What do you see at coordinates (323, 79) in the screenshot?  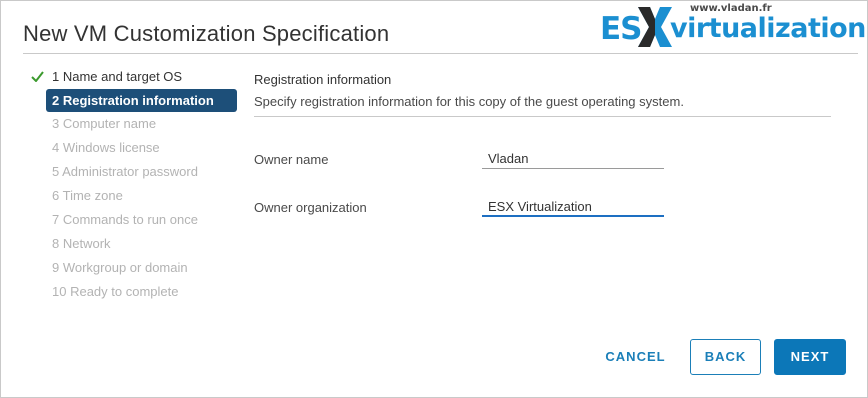 I see `section-title: Registration information` at bounding box center [323, 79].